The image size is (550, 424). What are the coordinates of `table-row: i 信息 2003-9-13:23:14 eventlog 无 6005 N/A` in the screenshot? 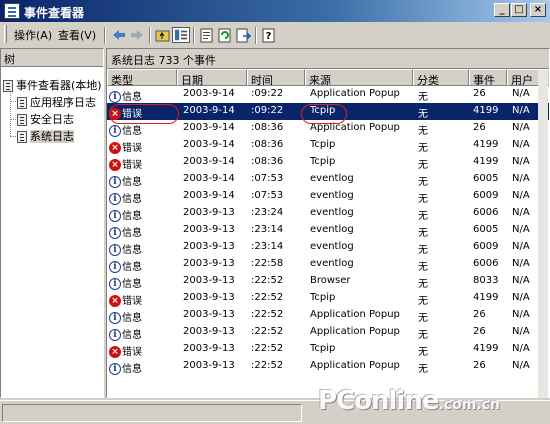 It's located at (328, 230).